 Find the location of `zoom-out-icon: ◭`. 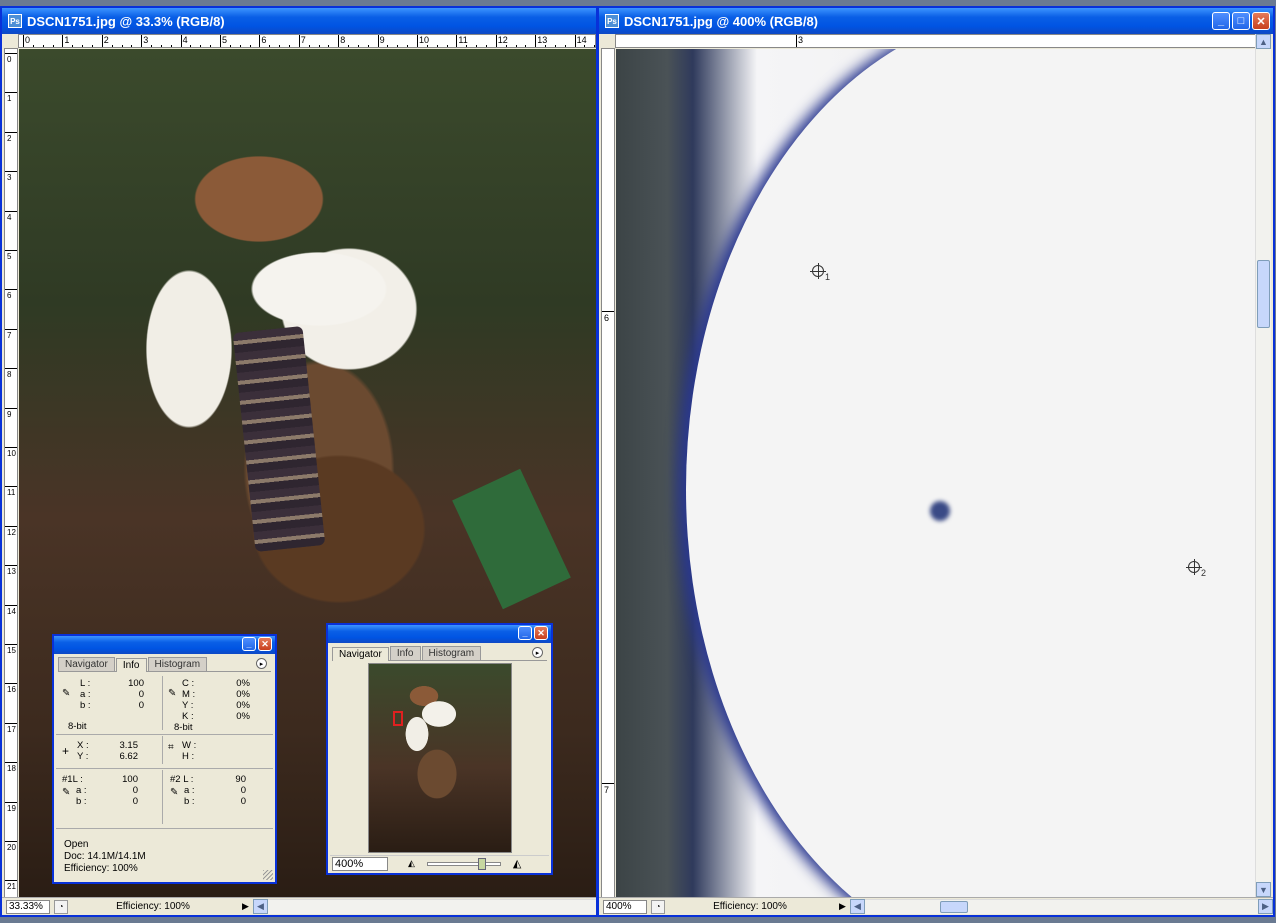

zoom-out-icon: ◭ is located at coordinates (411, 863).